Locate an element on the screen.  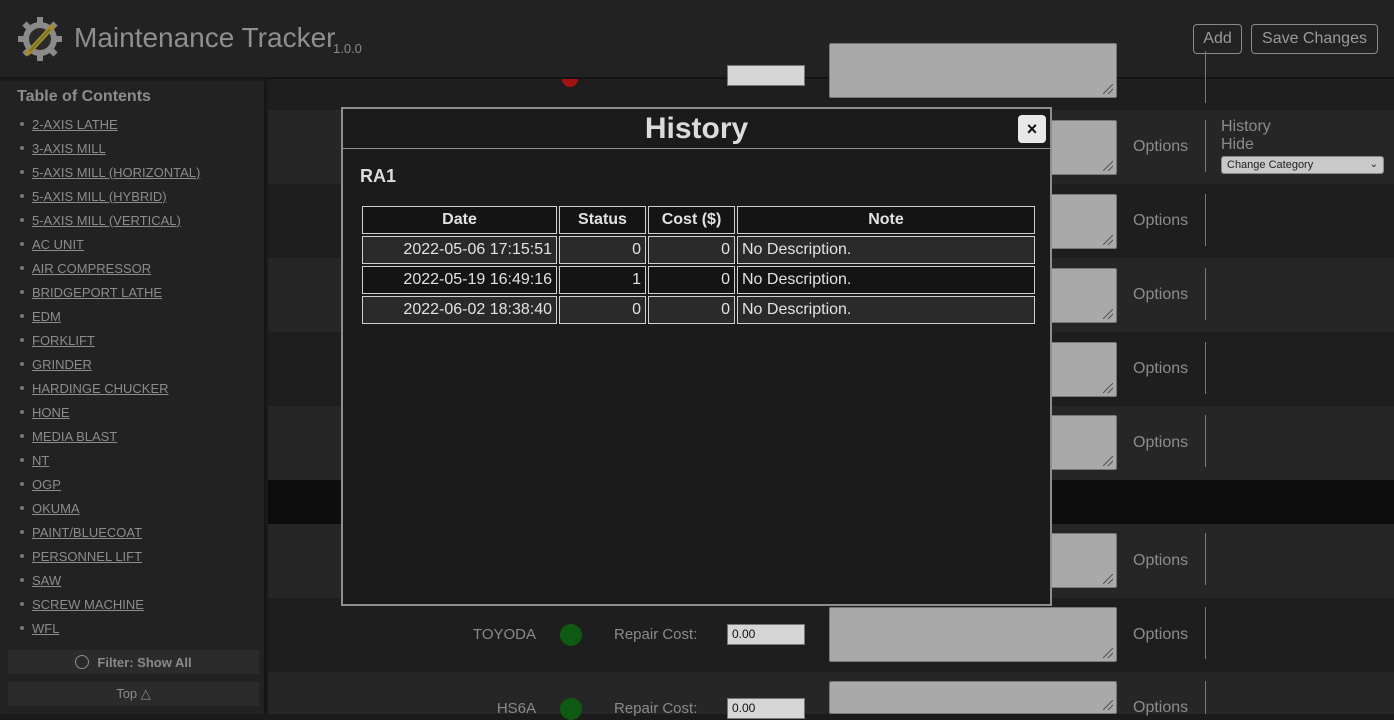
filter-label: Filter: Show All is located at coordinates (144, 662).